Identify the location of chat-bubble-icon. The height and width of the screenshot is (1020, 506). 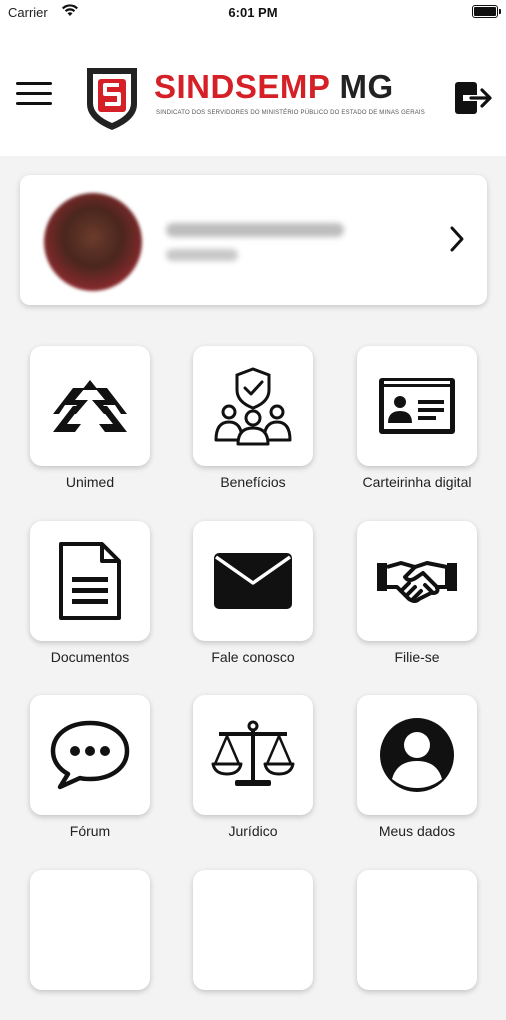
(90, 755).